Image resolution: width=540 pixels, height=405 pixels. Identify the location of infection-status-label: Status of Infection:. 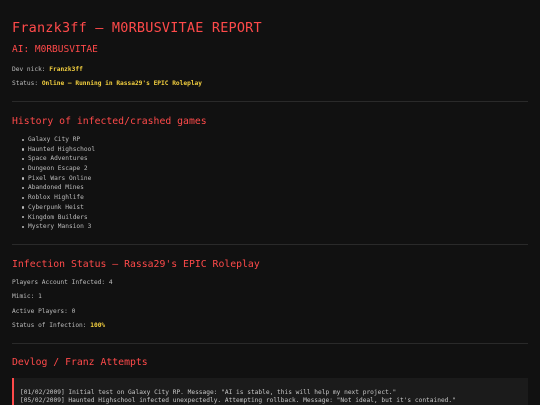
(49, 325).